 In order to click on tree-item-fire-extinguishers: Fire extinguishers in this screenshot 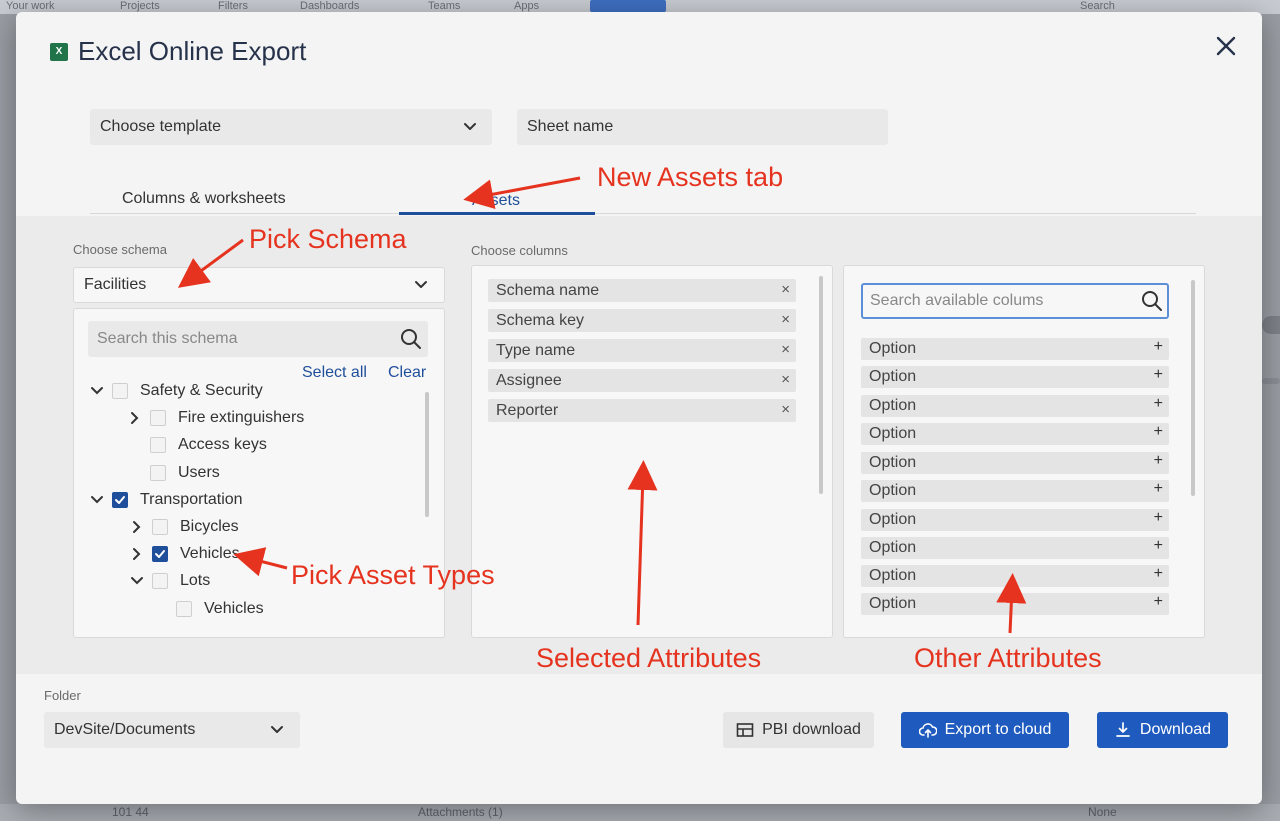, I will do `click(216, 418)`.